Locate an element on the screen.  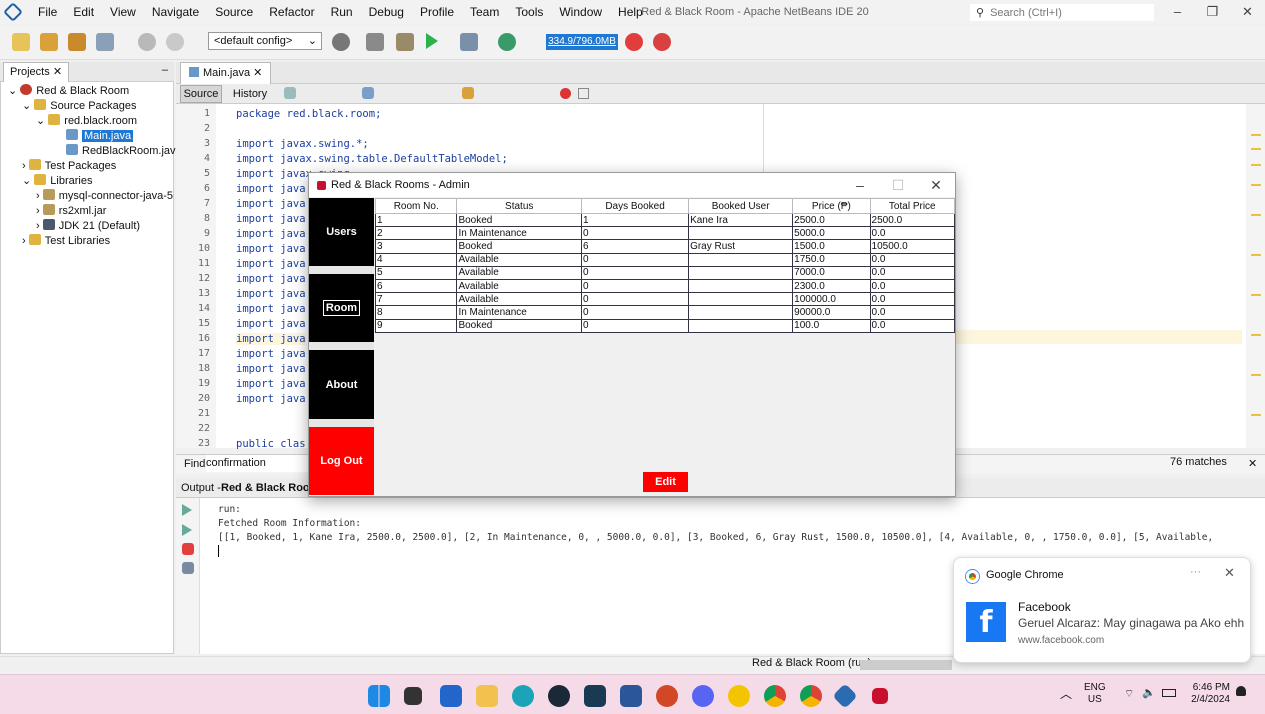
table-cell: 8 is located at coordinates (416, 312).